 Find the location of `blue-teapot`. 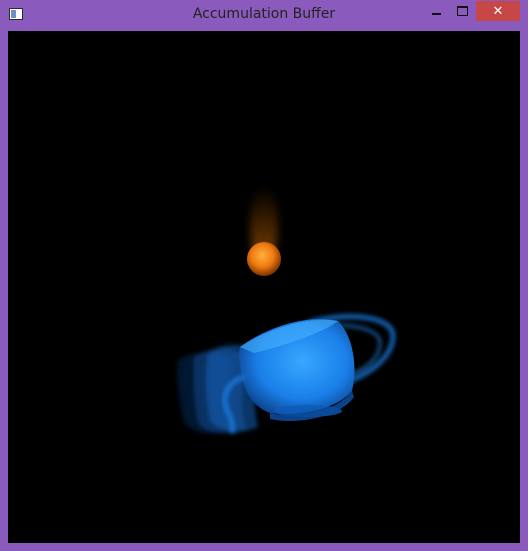

blue-teapot is located at coordinates (297, 369).